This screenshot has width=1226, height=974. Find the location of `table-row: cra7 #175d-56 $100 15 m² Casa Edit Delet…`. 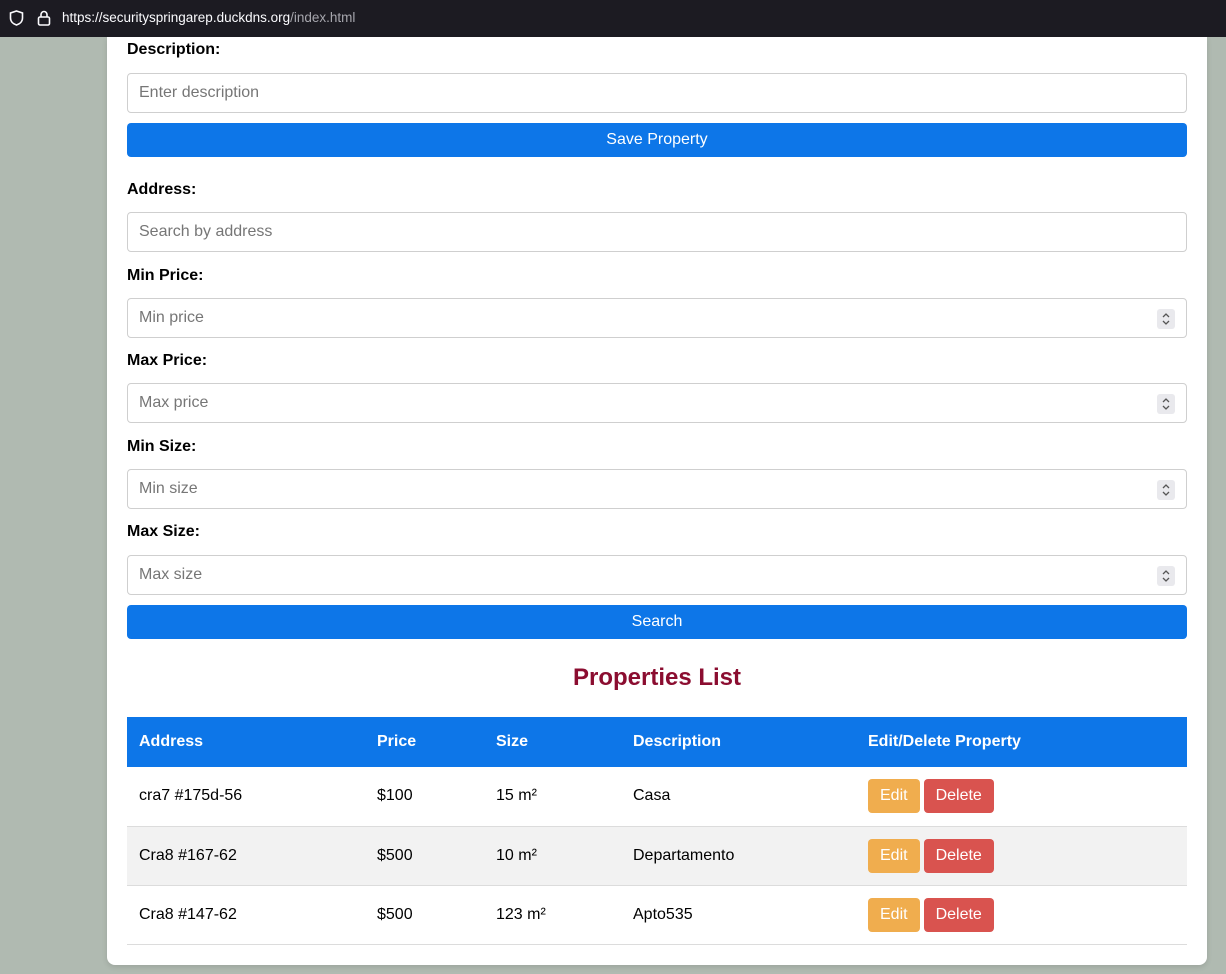

table-row: cra7 #175d-56 $100 15 m² Casa Edit Delet… is located at coordinates (657, 797).